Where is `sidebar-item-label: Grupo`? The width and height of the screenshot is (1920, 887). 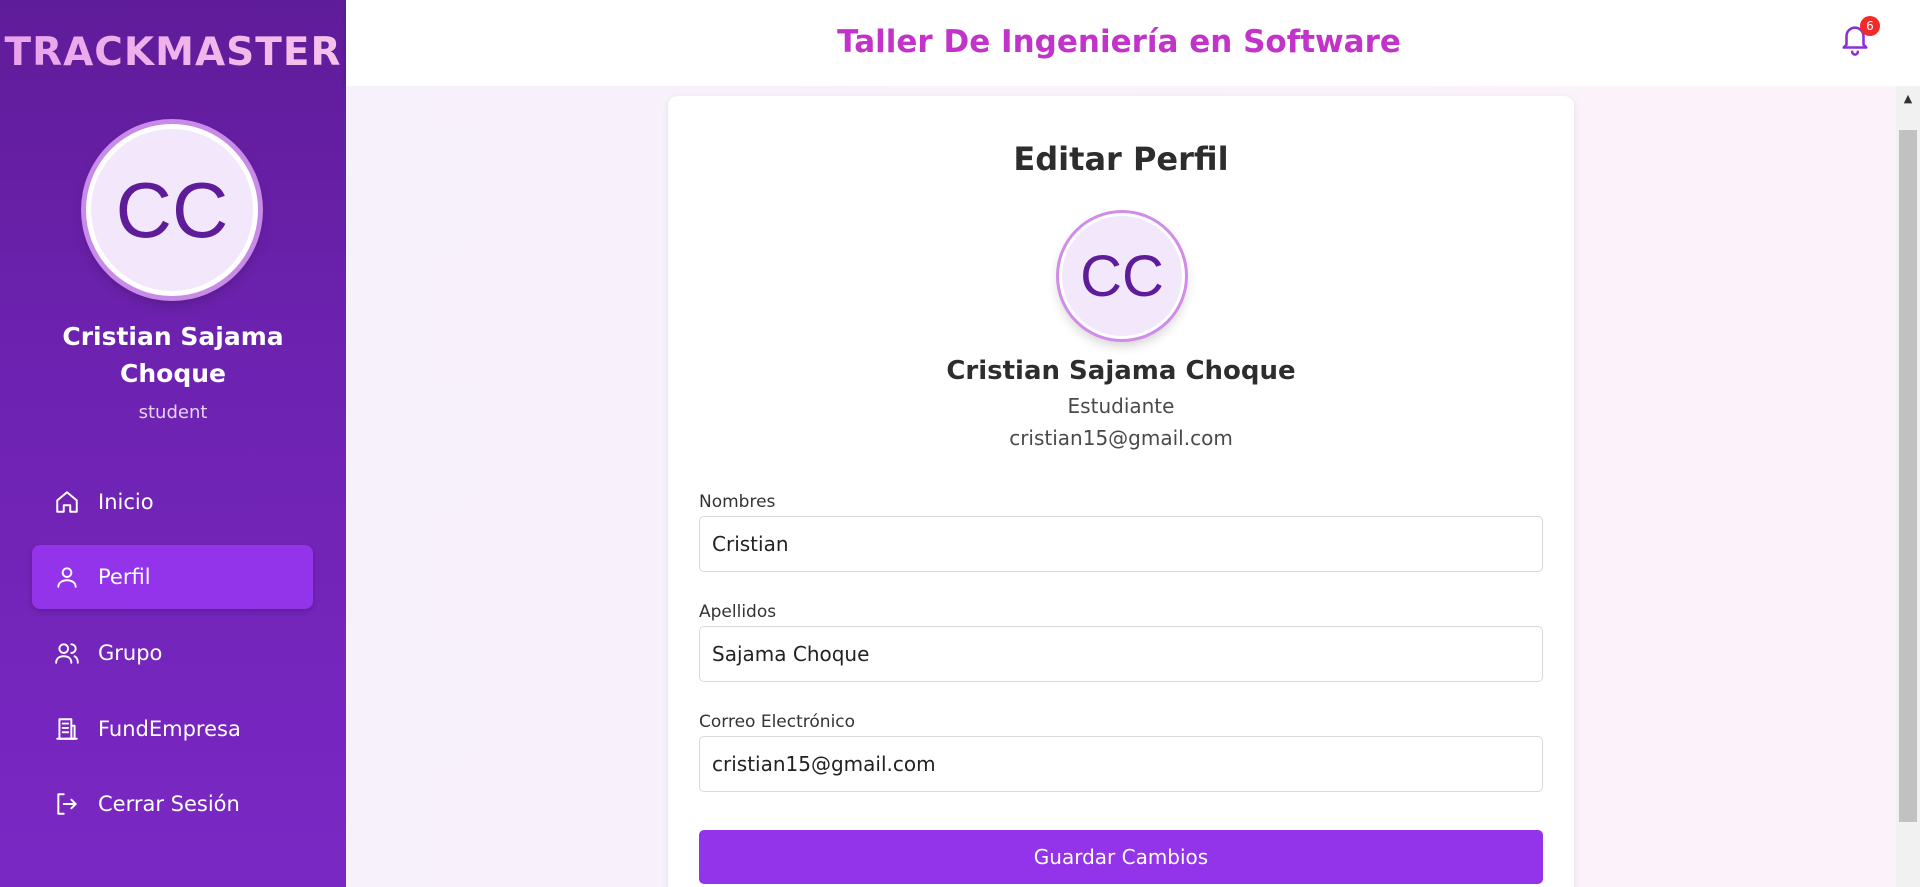 sidebar-item-label: Grupo is located at coordinates (130, 653).